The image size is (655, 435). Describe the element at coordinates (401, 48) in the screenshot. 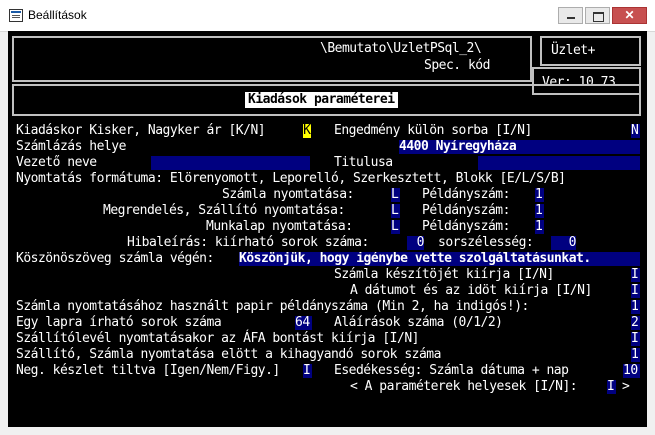

I see `path-text: \Bemutato\UzletPSql_2\` at that location.